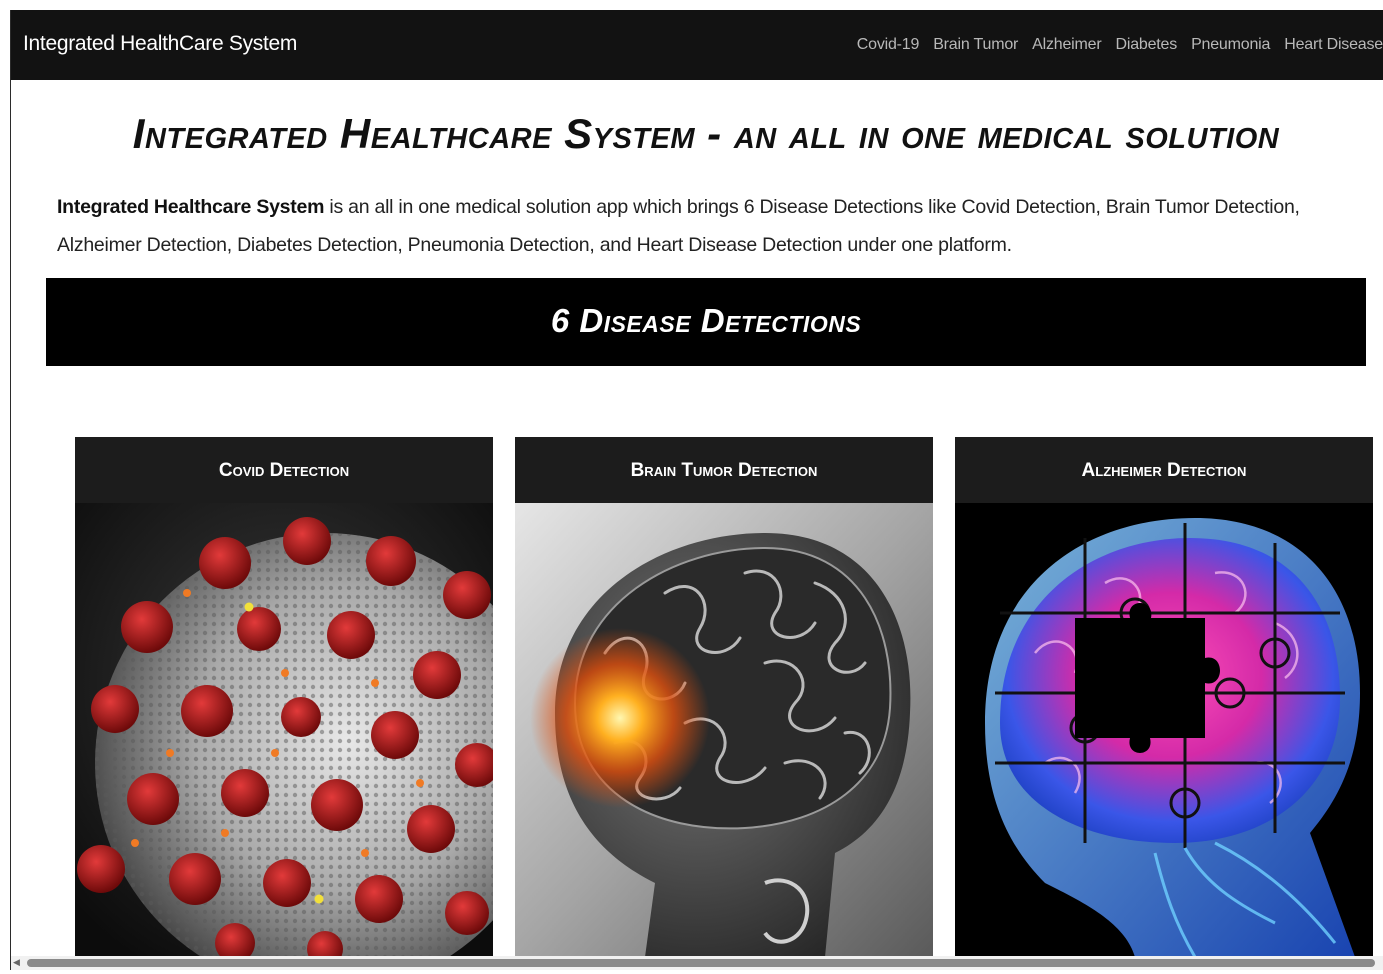  I want to click on nav-link-alzheimer: Alzheimer, so click(1067, 45).